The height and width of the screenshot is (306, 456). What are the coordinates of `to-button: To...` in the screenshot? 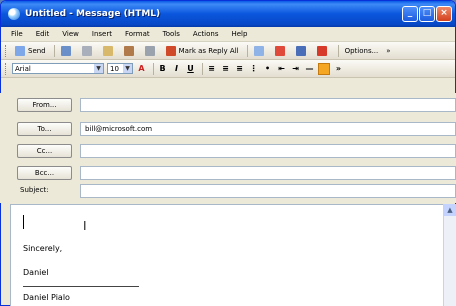 It's located at (44, 129).